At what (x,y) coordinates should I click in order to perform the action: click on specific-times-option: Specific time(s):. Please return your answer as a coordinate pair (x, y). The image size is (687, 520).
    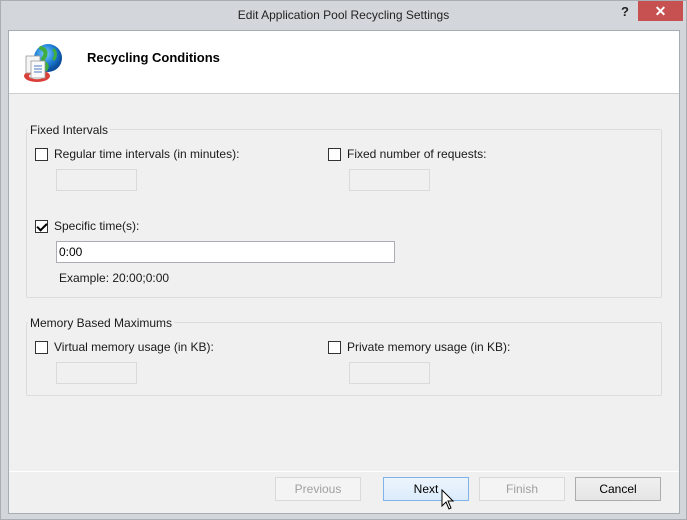
    Looking at the image, I should click on (87, 226).